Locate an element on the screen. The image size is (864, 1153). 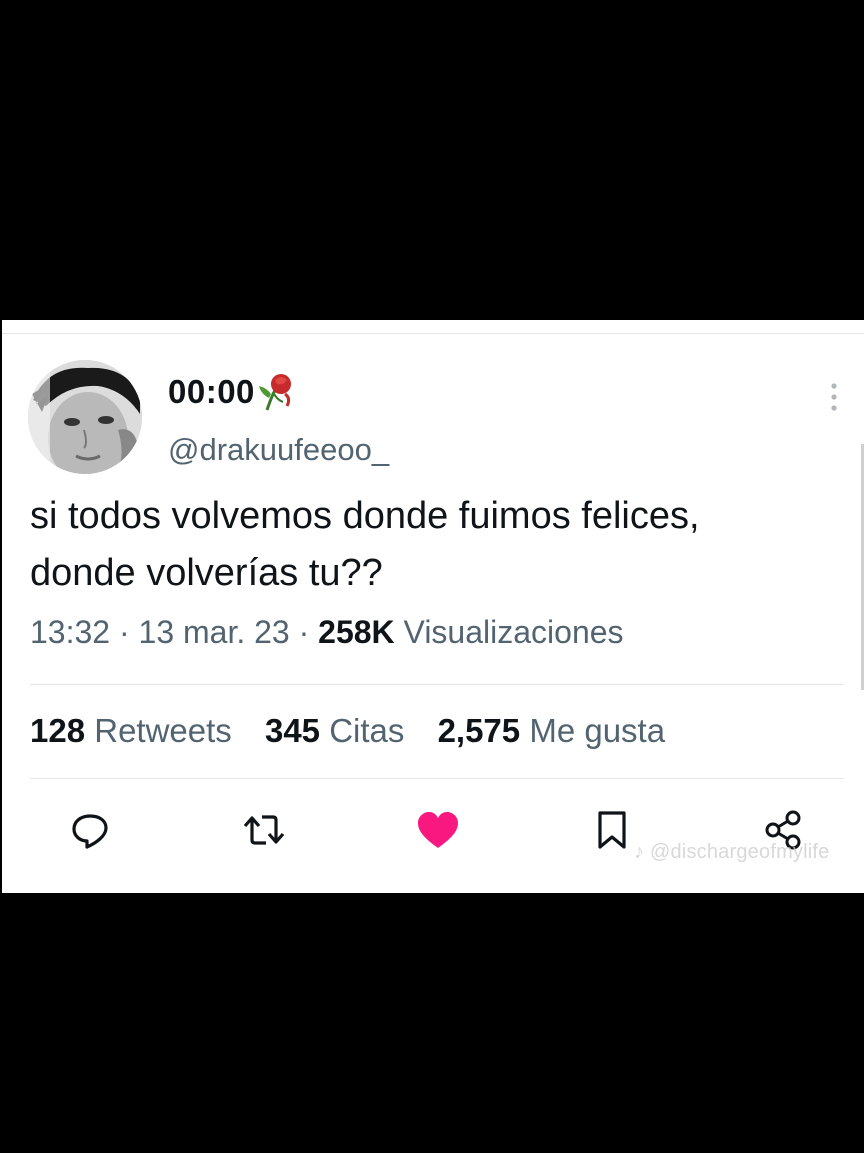
tweet-text-line: donde volverías tu?? is located at coordinates (206, 573).